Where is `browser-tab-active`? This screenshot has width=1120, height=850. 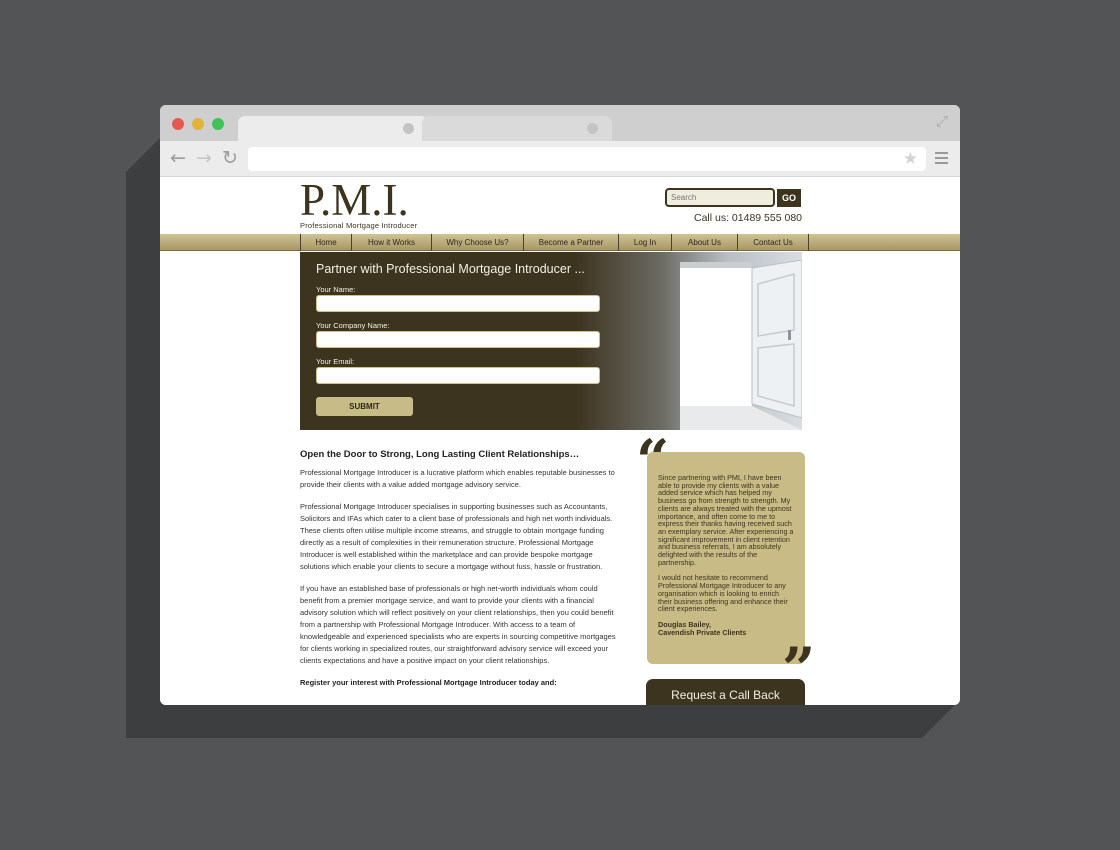 browser-tab-active is located at coordinates (333, 128).